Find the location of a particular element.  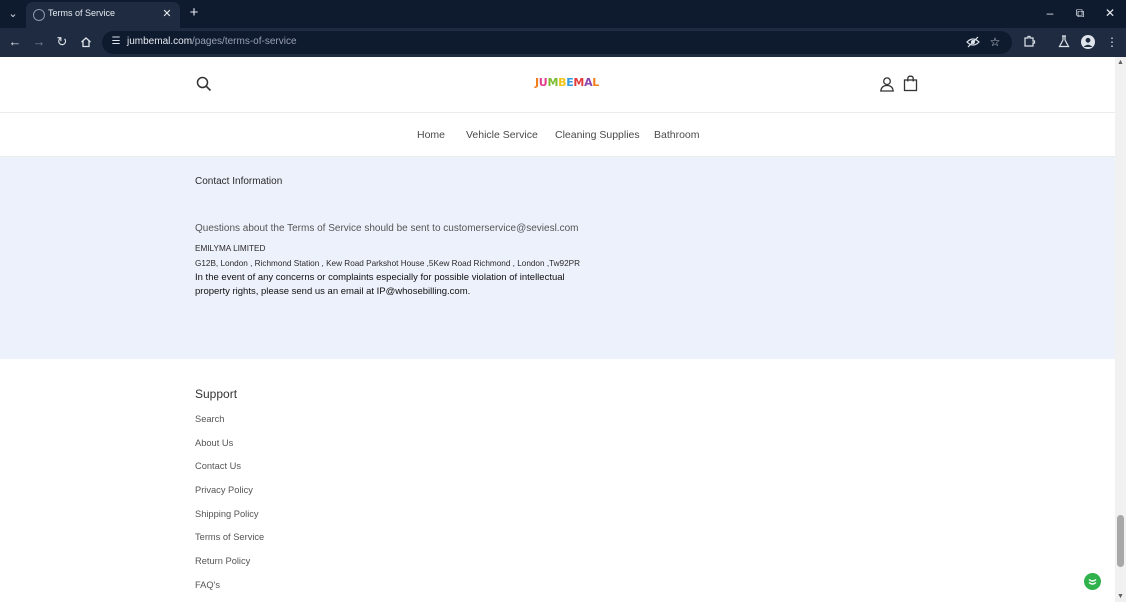

browser-tab: Terms of Service ✕ is located at coordinates (103, 15).